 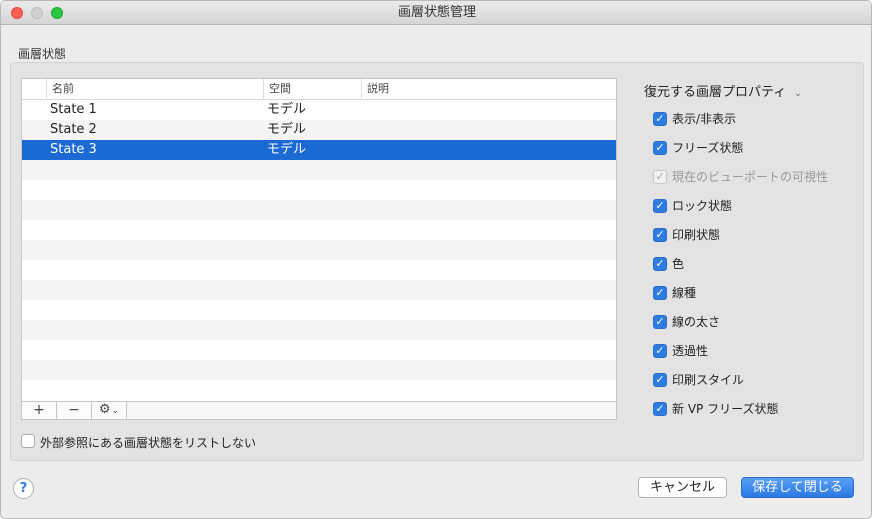 What do you see at coordinates (34, 89) in the screenshot?
I see `column-header-blank` at bounding box center [34, 89].